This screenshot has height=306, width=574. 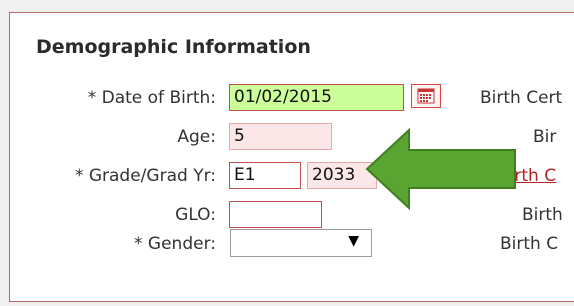 I want to click on birth-label-5: Birth C, so click(x=529, y=244).